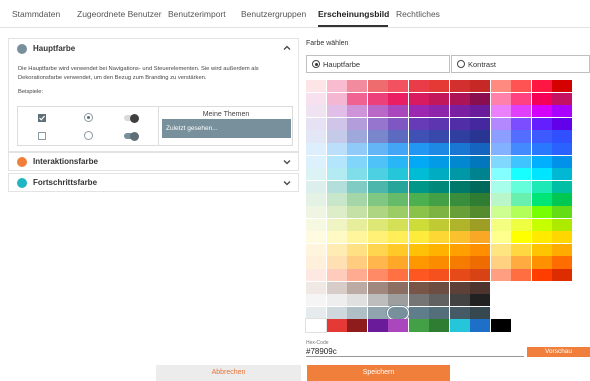  I want to click on section-fortschrittsfarbe: Fortschrittsfarbe, so click(153, 182).